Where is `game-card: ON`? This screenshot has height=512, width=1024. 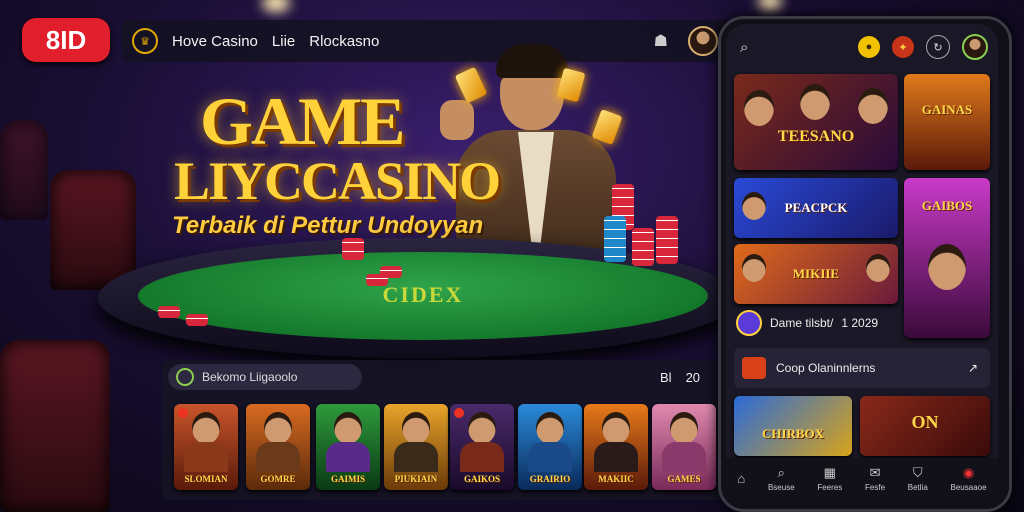
game-card: ON is located at coordinates (925, 426).